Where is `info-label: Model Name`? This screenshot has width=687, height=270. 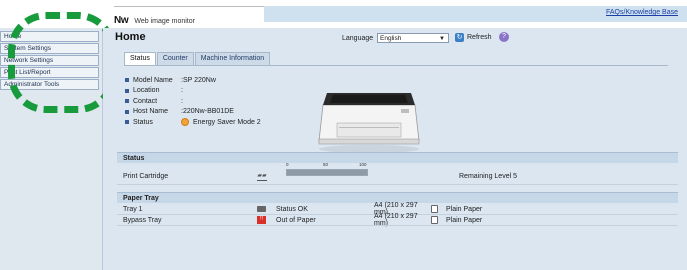 info-label: Model Name is located at coordinates (153, 80).